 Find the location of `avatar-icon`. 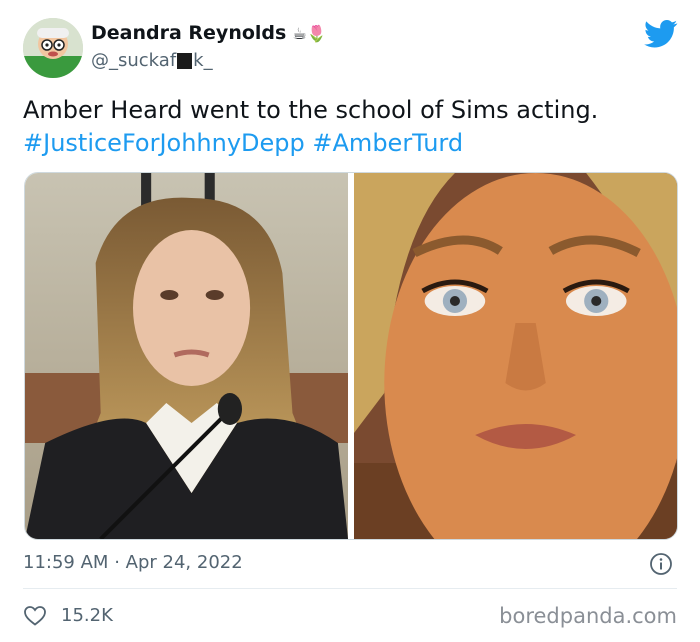

avatar-icon is located at coordinates (53, 48).